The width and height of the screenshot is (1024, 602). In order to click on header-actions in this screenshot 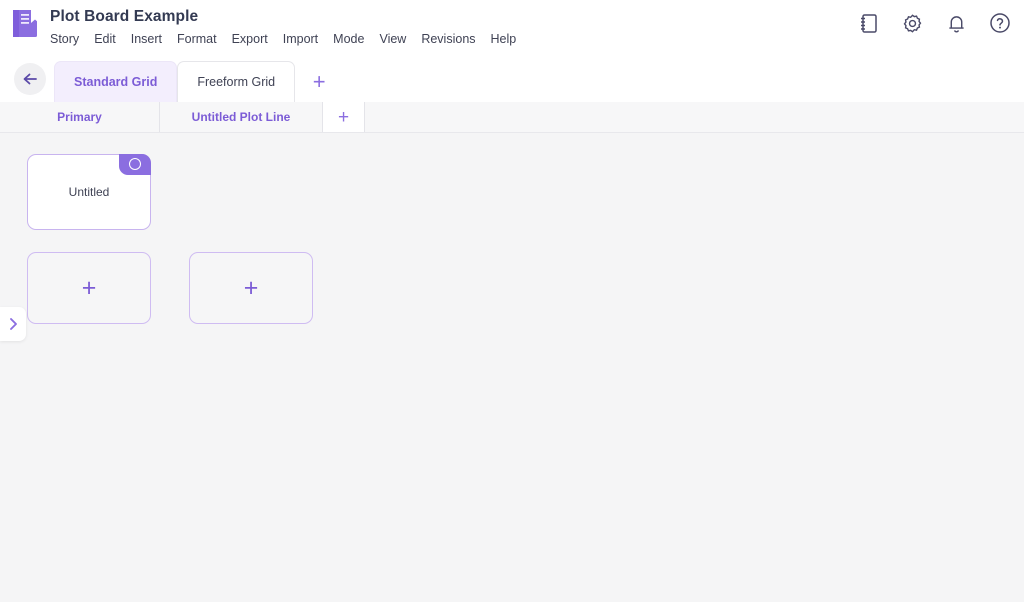, I will do `click(934, 23)`.